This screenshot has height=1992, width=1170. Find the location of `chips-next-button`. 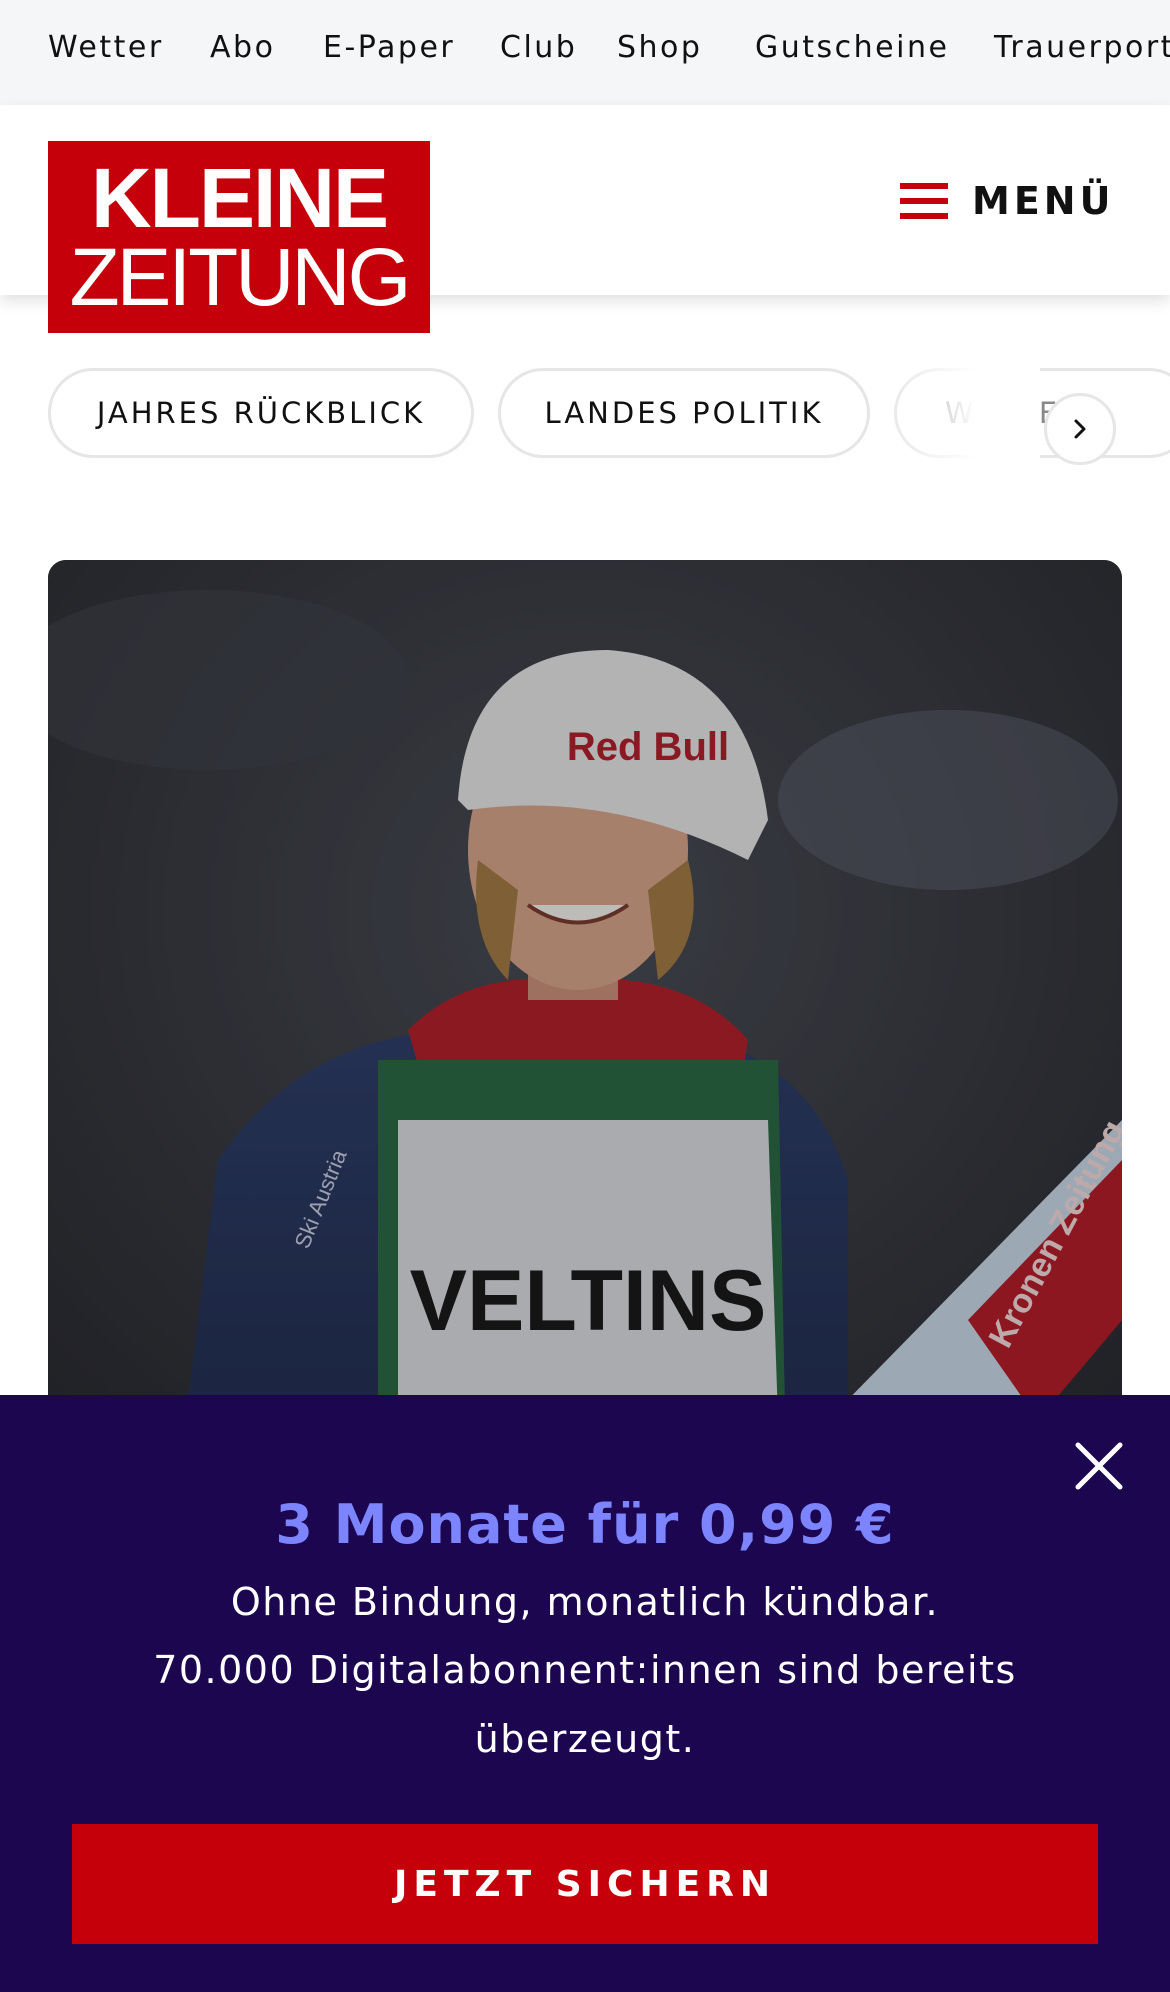

chips-next-button is located at coordinates (1080, 429).